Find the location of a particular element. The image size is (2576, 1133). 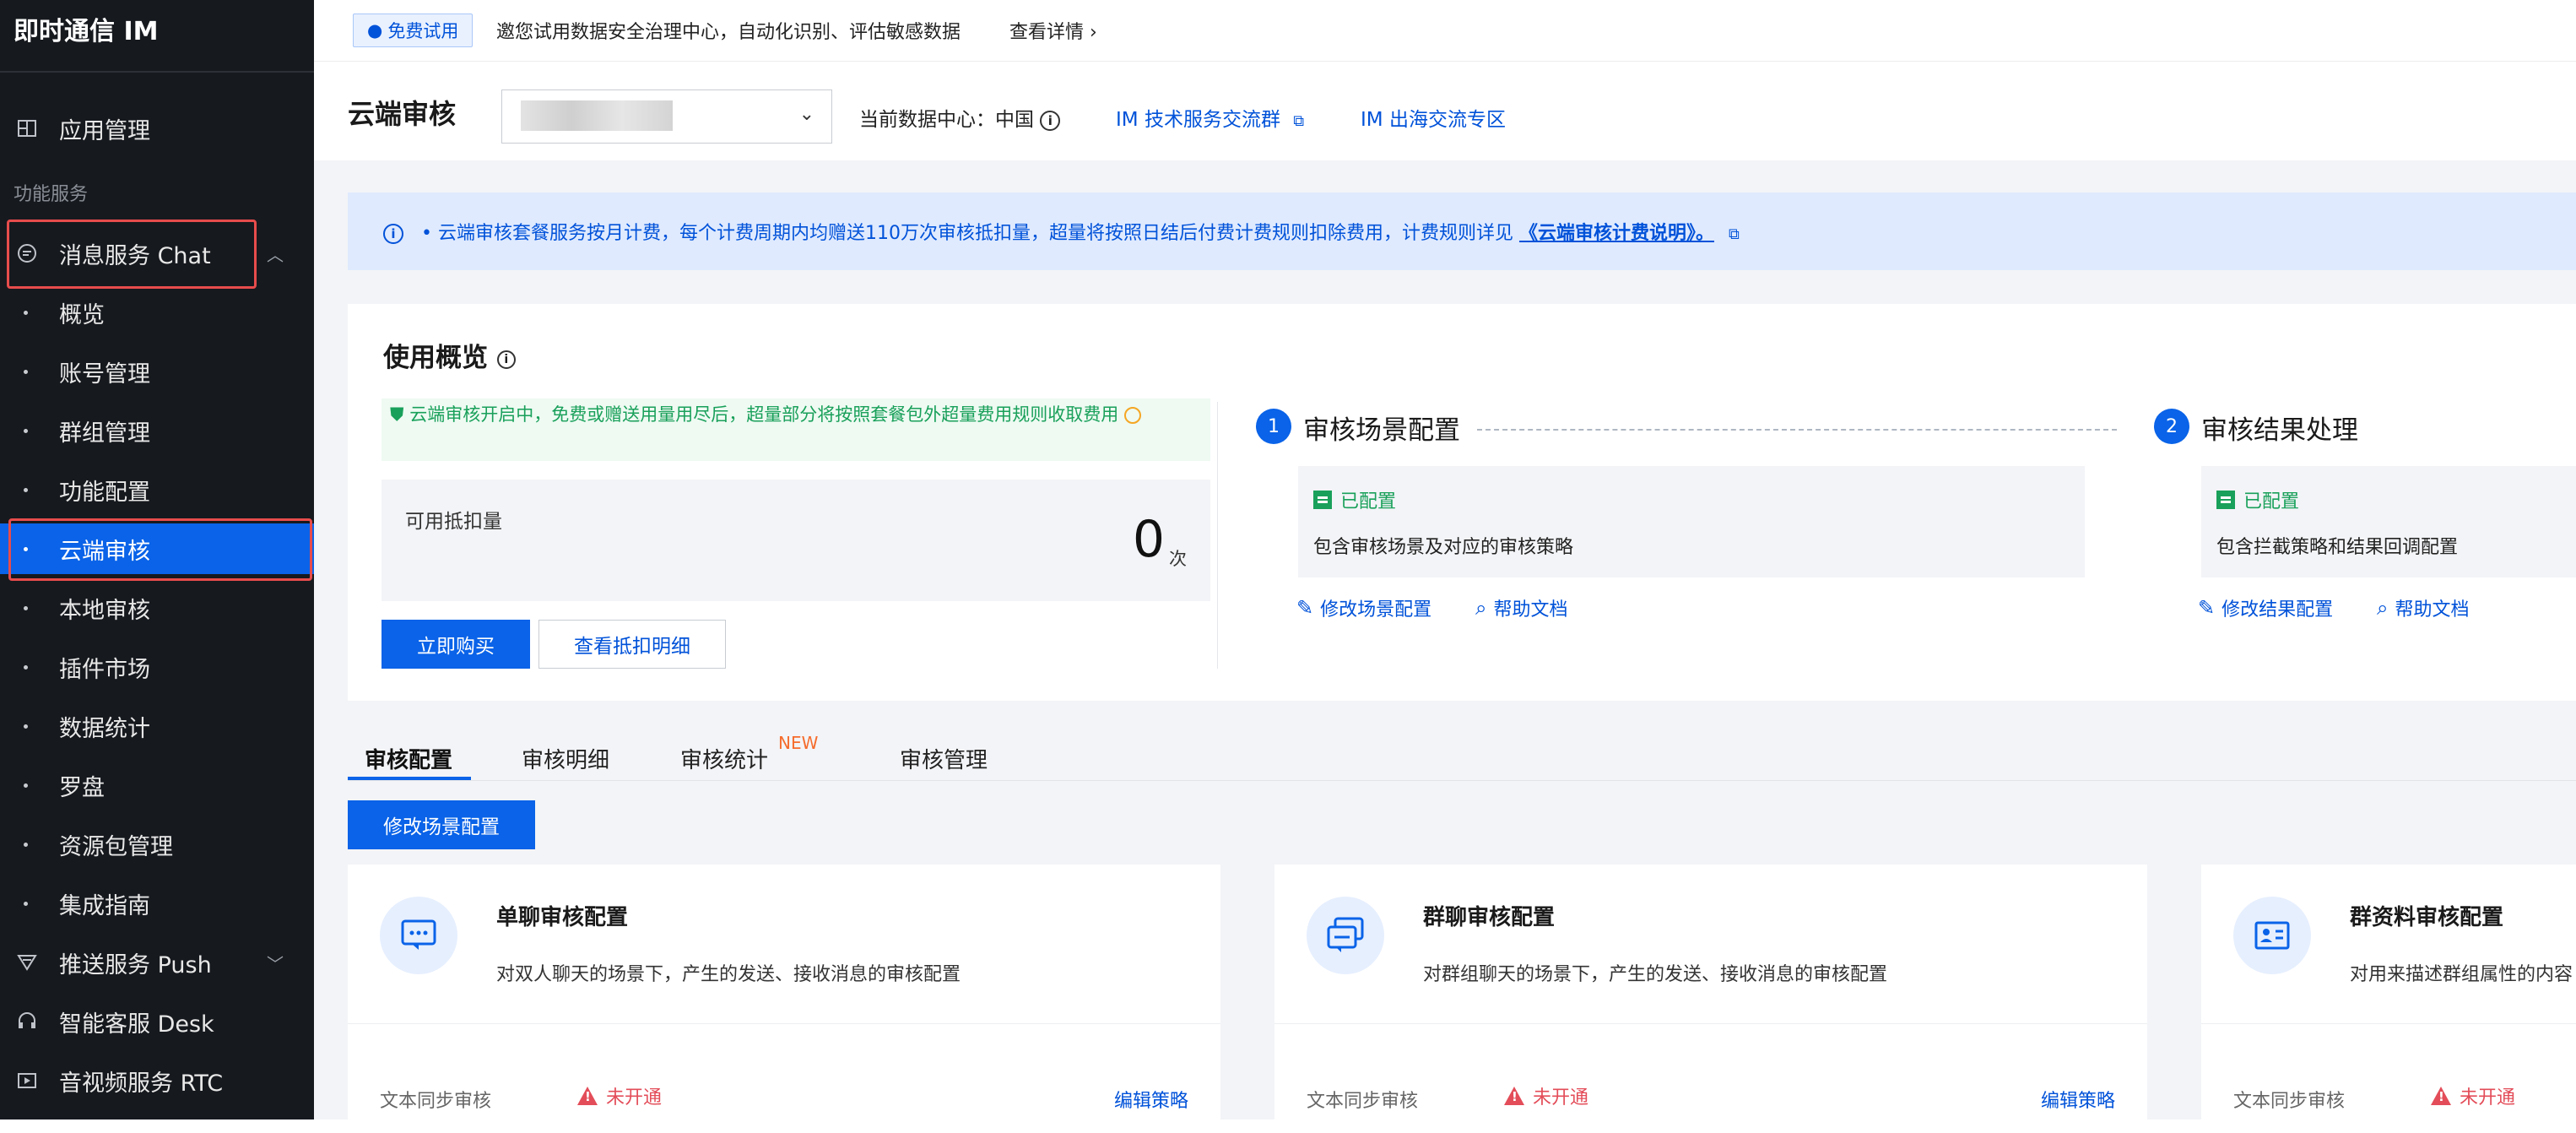

config-status-text: 未开通 is located at coordinates (2488, 1098).